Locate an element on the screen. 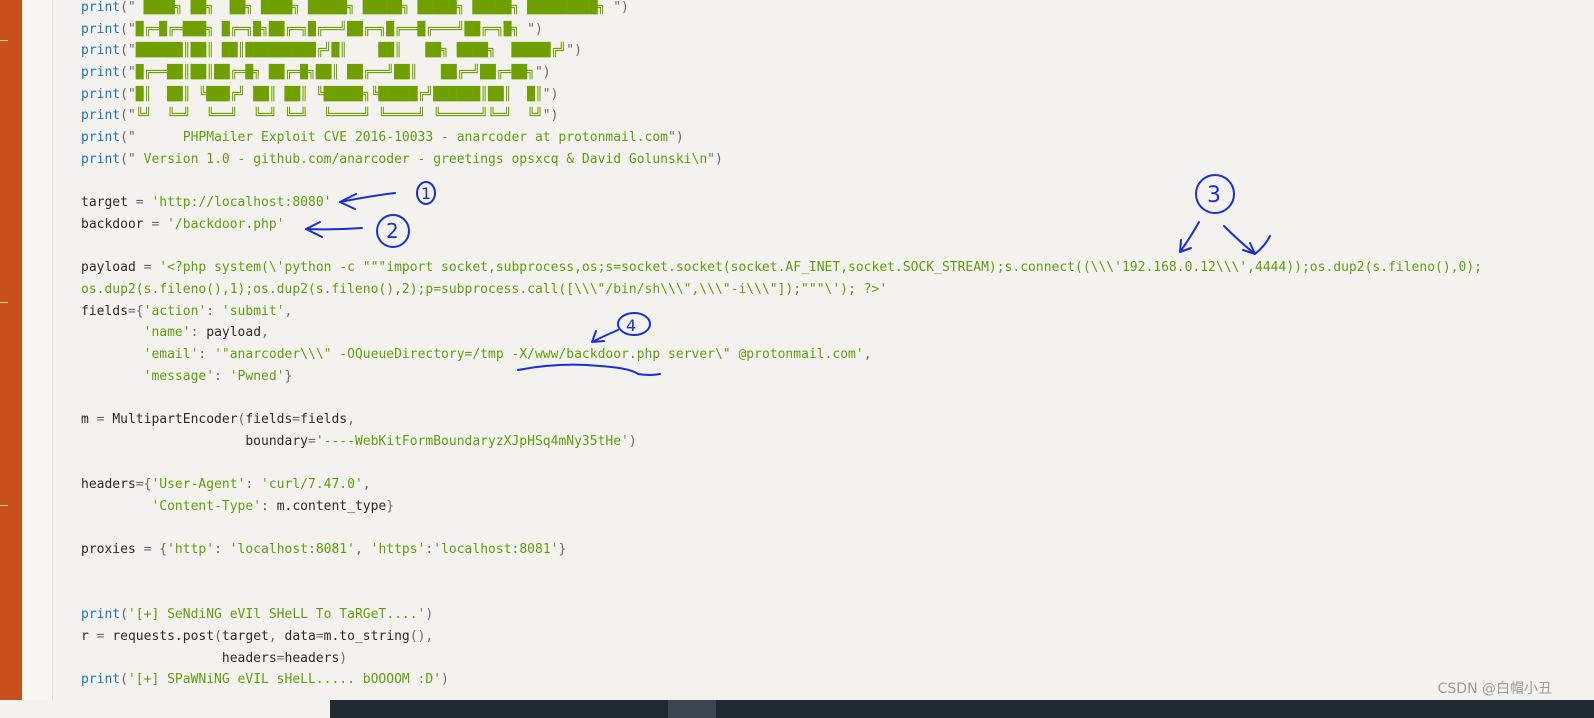 This screenshot has height=718, width=1594. code-token: payload is located at coordinates (234, 333).